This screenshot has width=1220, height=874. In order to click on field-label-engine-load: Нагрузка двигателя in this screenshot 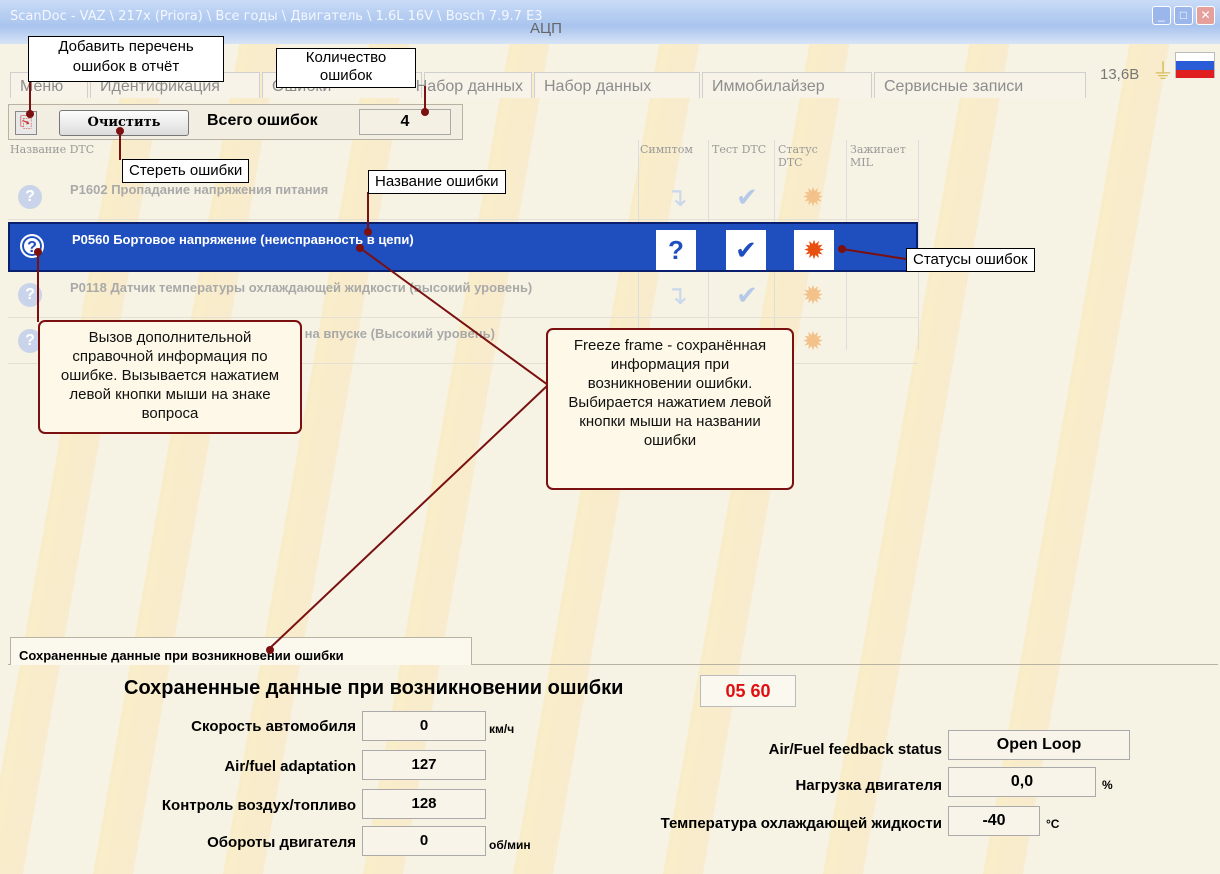, I will do `click(868, 785)`.